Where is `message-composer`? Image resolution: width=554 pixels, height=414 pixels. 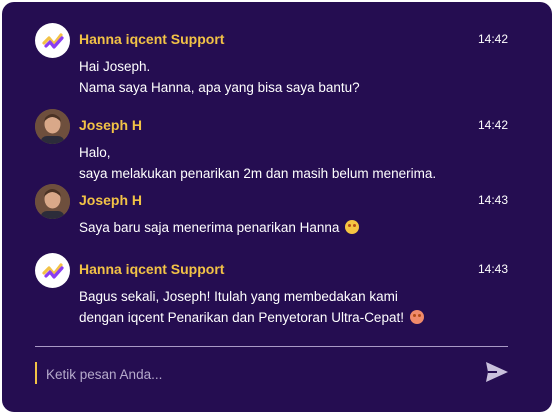 message-composer is located at coordinates (250, 374).